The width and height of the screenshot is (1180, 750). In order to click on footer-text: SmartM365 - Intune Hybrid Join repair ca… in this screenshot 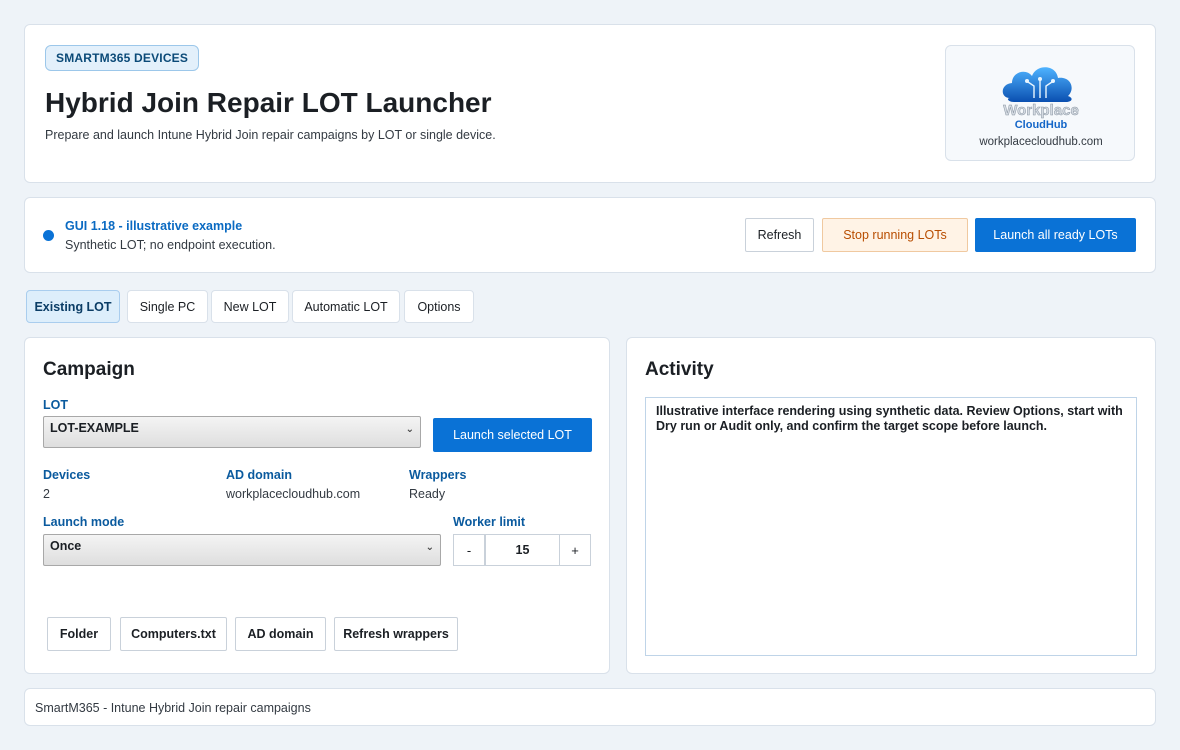, I will do `click(173, 708)`.